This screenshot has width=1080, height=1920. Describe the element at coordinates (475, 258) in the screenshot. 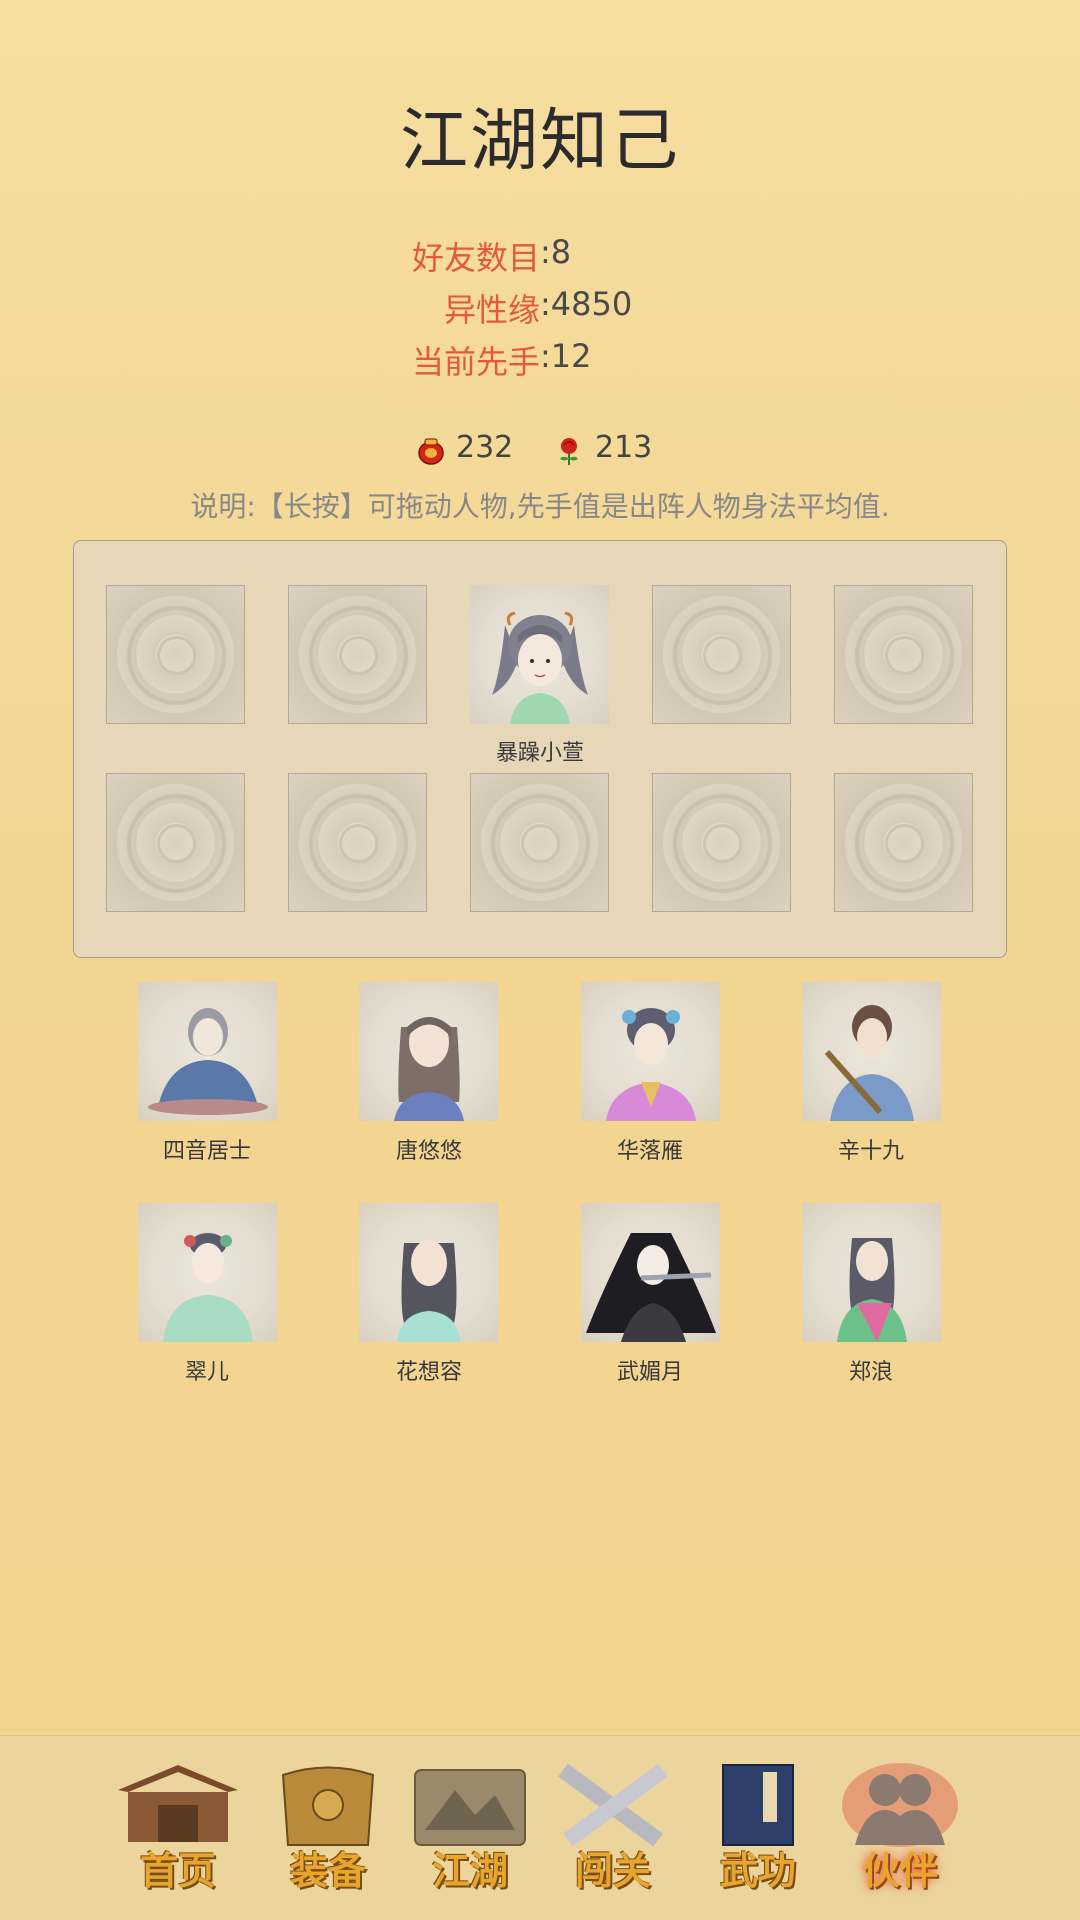

I see `stat-label-friends: 好友数目` at that location.